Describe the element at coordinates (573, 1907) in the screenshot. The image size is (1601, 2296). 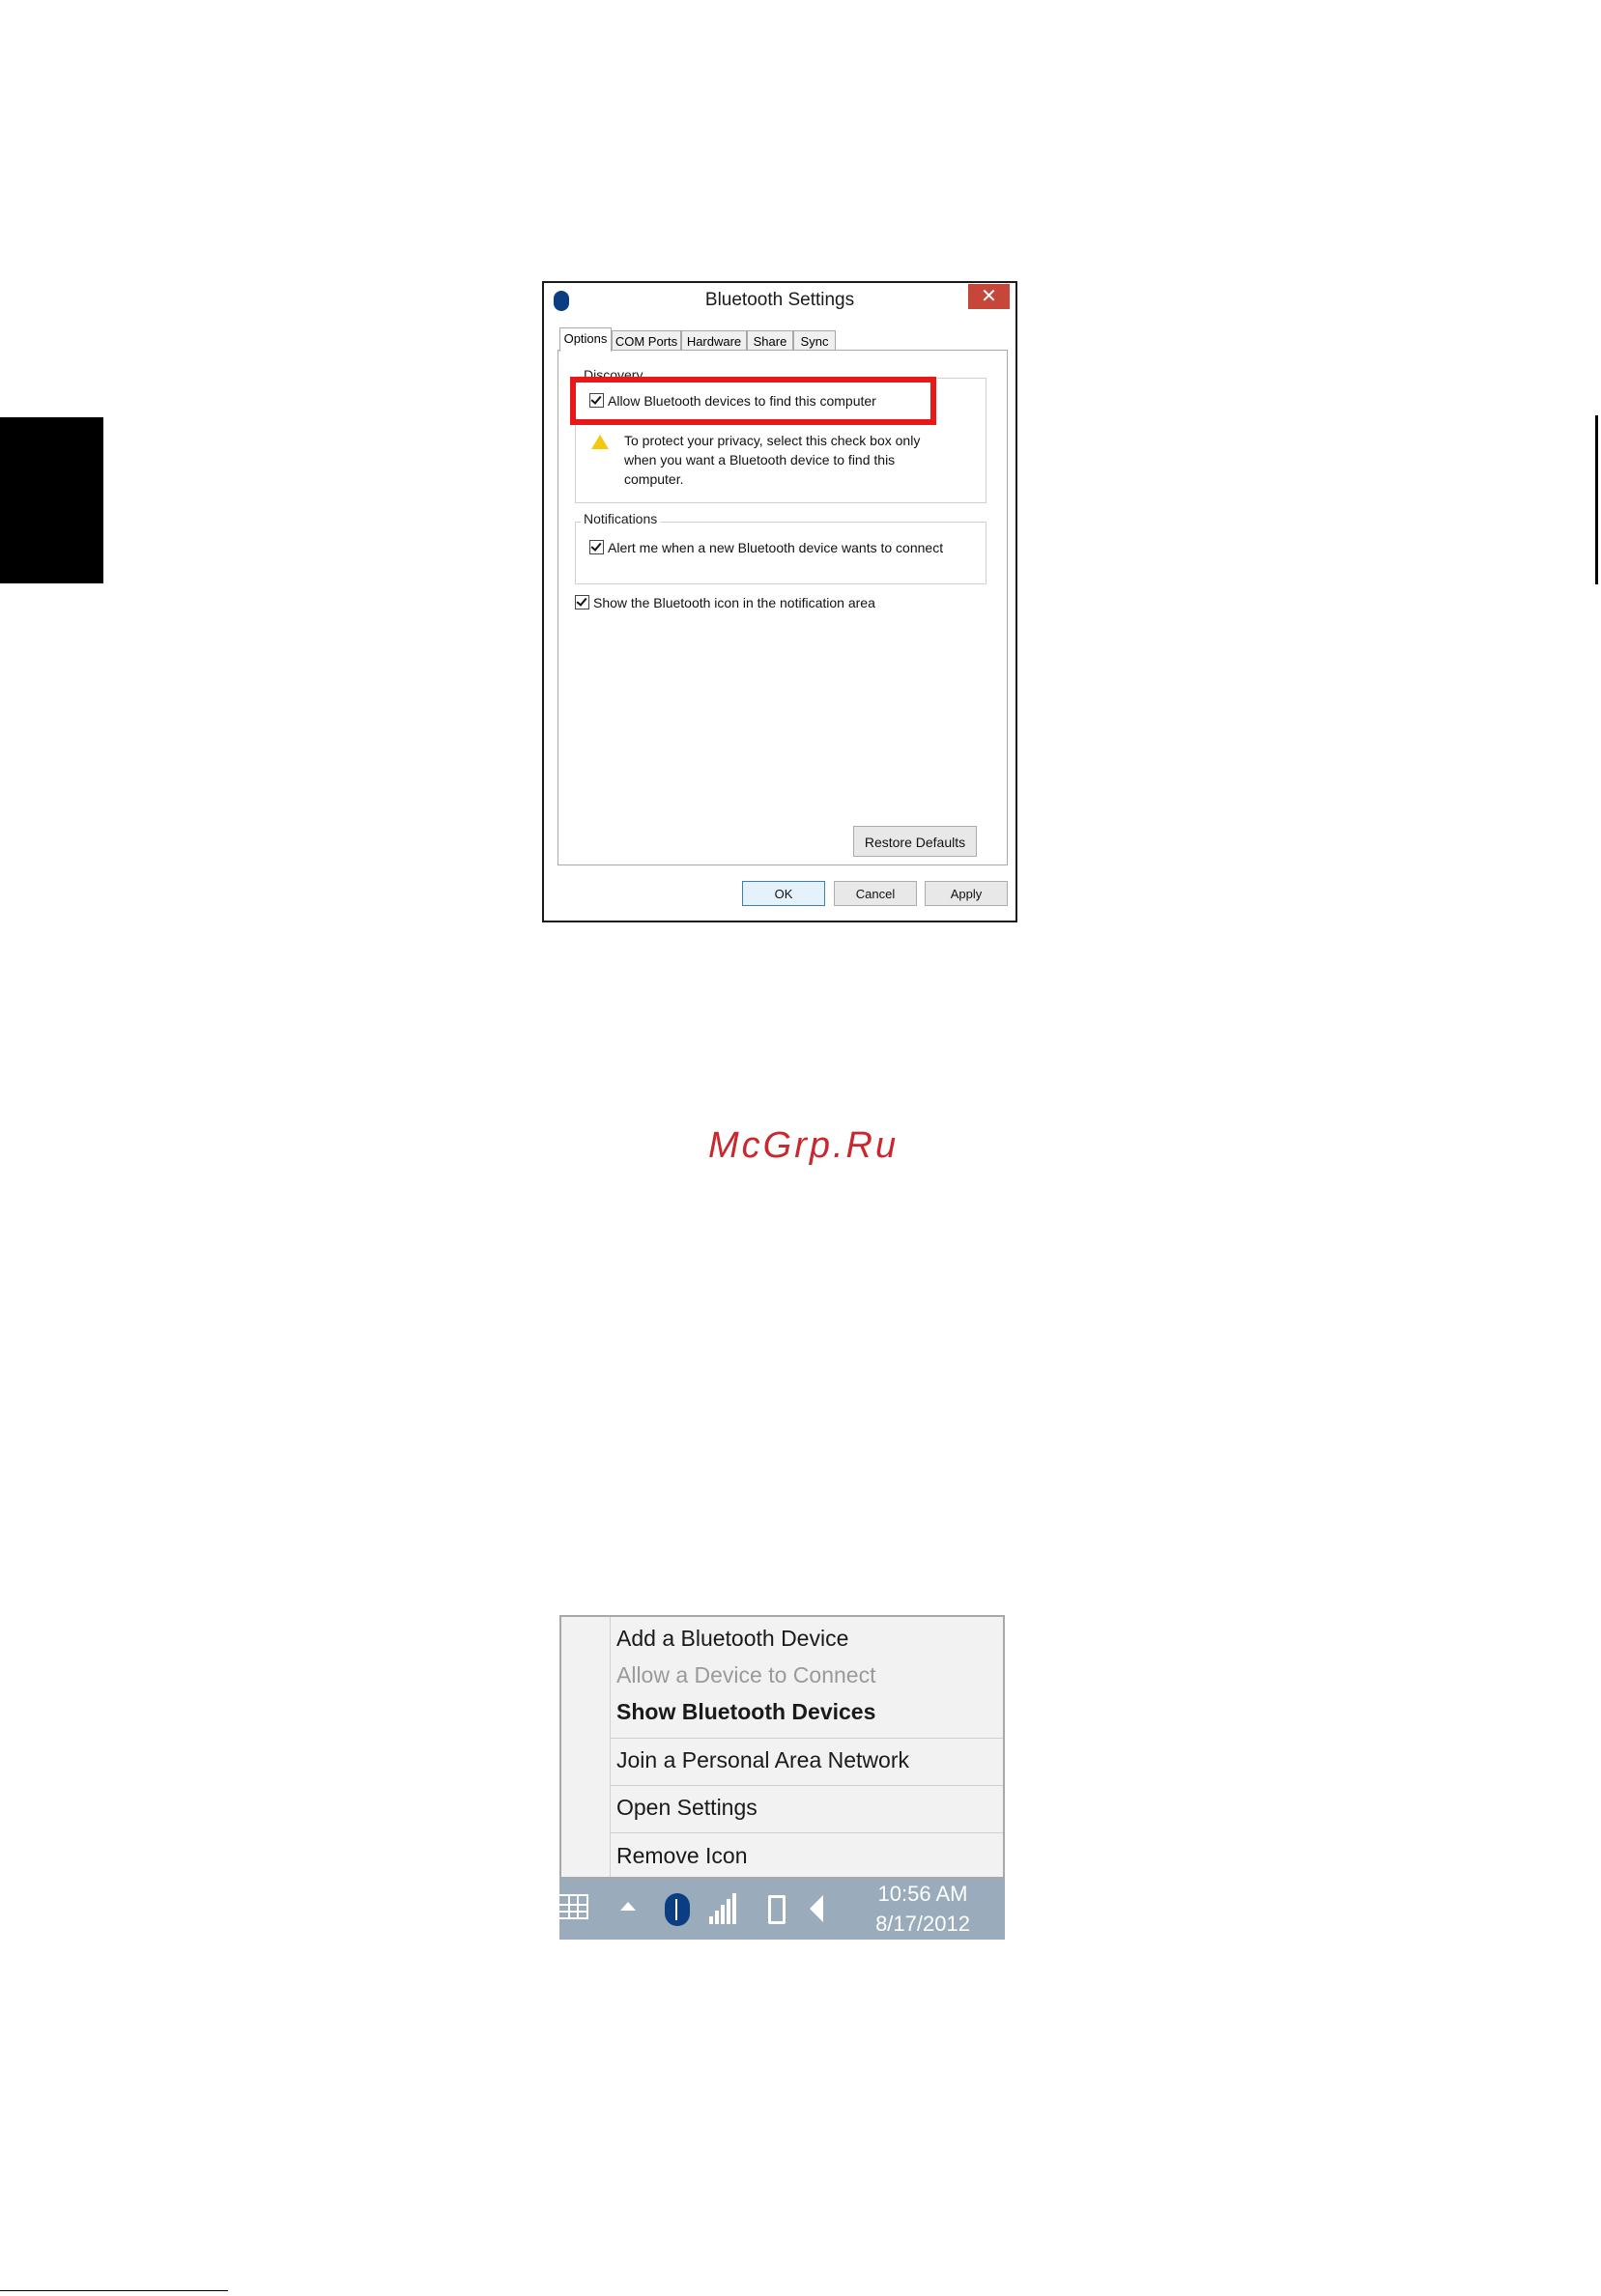
I see `keyboard-icon` at that location.